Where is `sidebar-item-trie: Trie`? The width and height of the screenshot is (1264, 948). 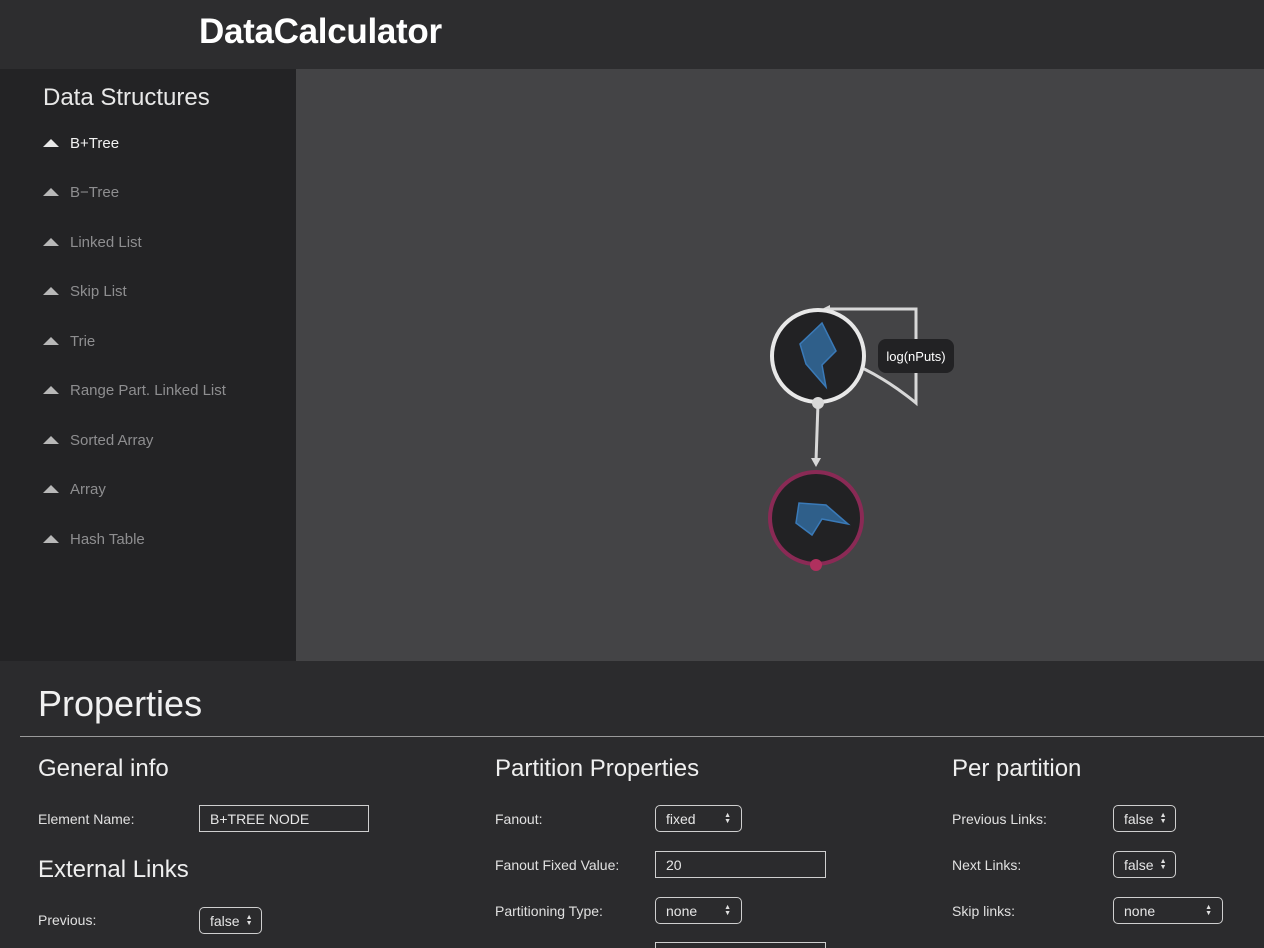
sidebar-item-trie: Trie is located at coordinates (69, 341).